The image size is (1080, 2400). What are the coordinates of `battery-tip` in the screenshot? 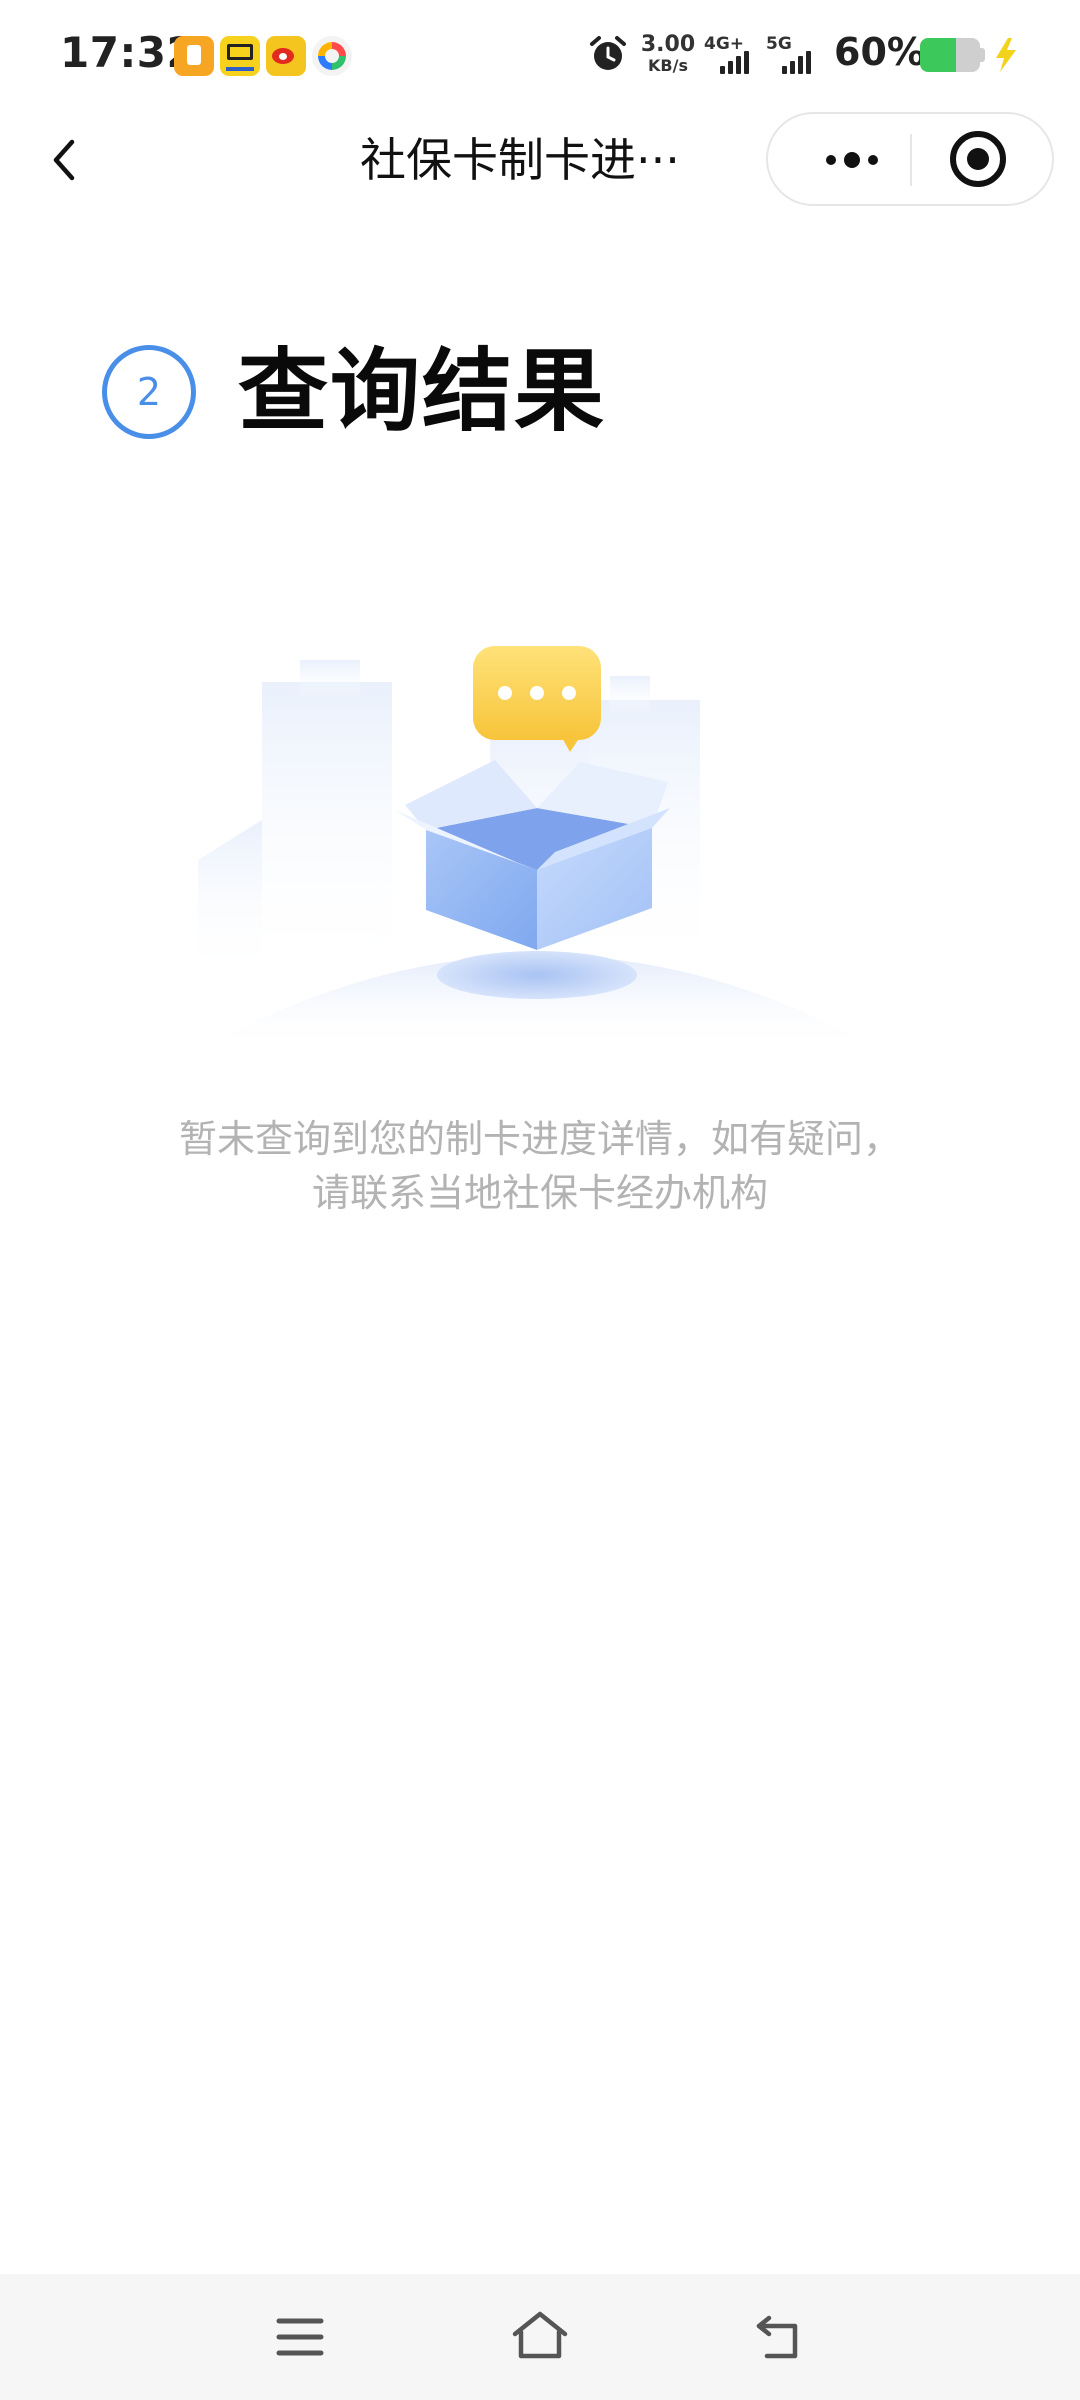 It's located at (982, 55).